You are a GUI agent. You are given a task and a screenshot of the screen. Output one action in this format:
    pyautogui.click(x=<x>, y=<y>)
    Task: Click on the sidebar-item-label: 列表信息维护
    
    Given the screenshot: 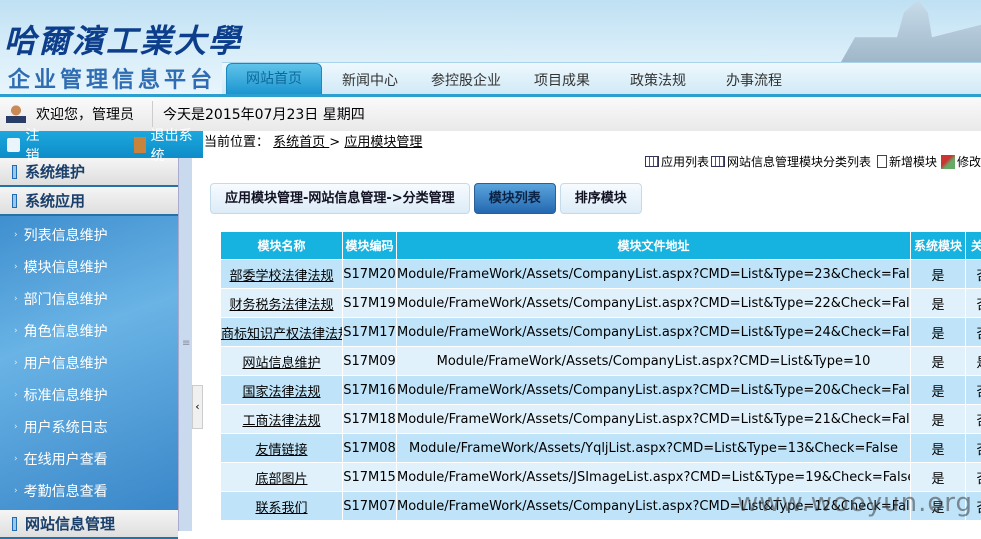 What is the action you would take?
    pyautogui.click(x=66, y=235)
    